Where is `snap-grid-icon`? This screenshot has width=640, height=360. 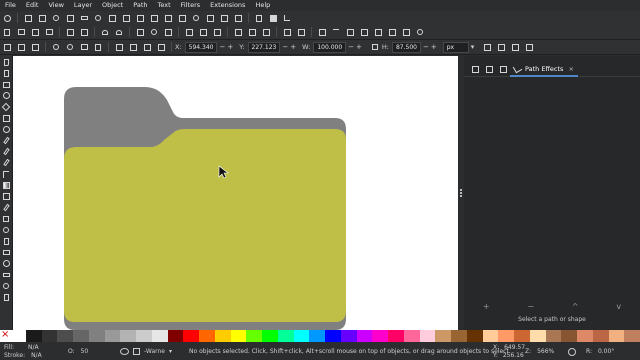 snap-grid-icon is located at coordinates (154, 18).